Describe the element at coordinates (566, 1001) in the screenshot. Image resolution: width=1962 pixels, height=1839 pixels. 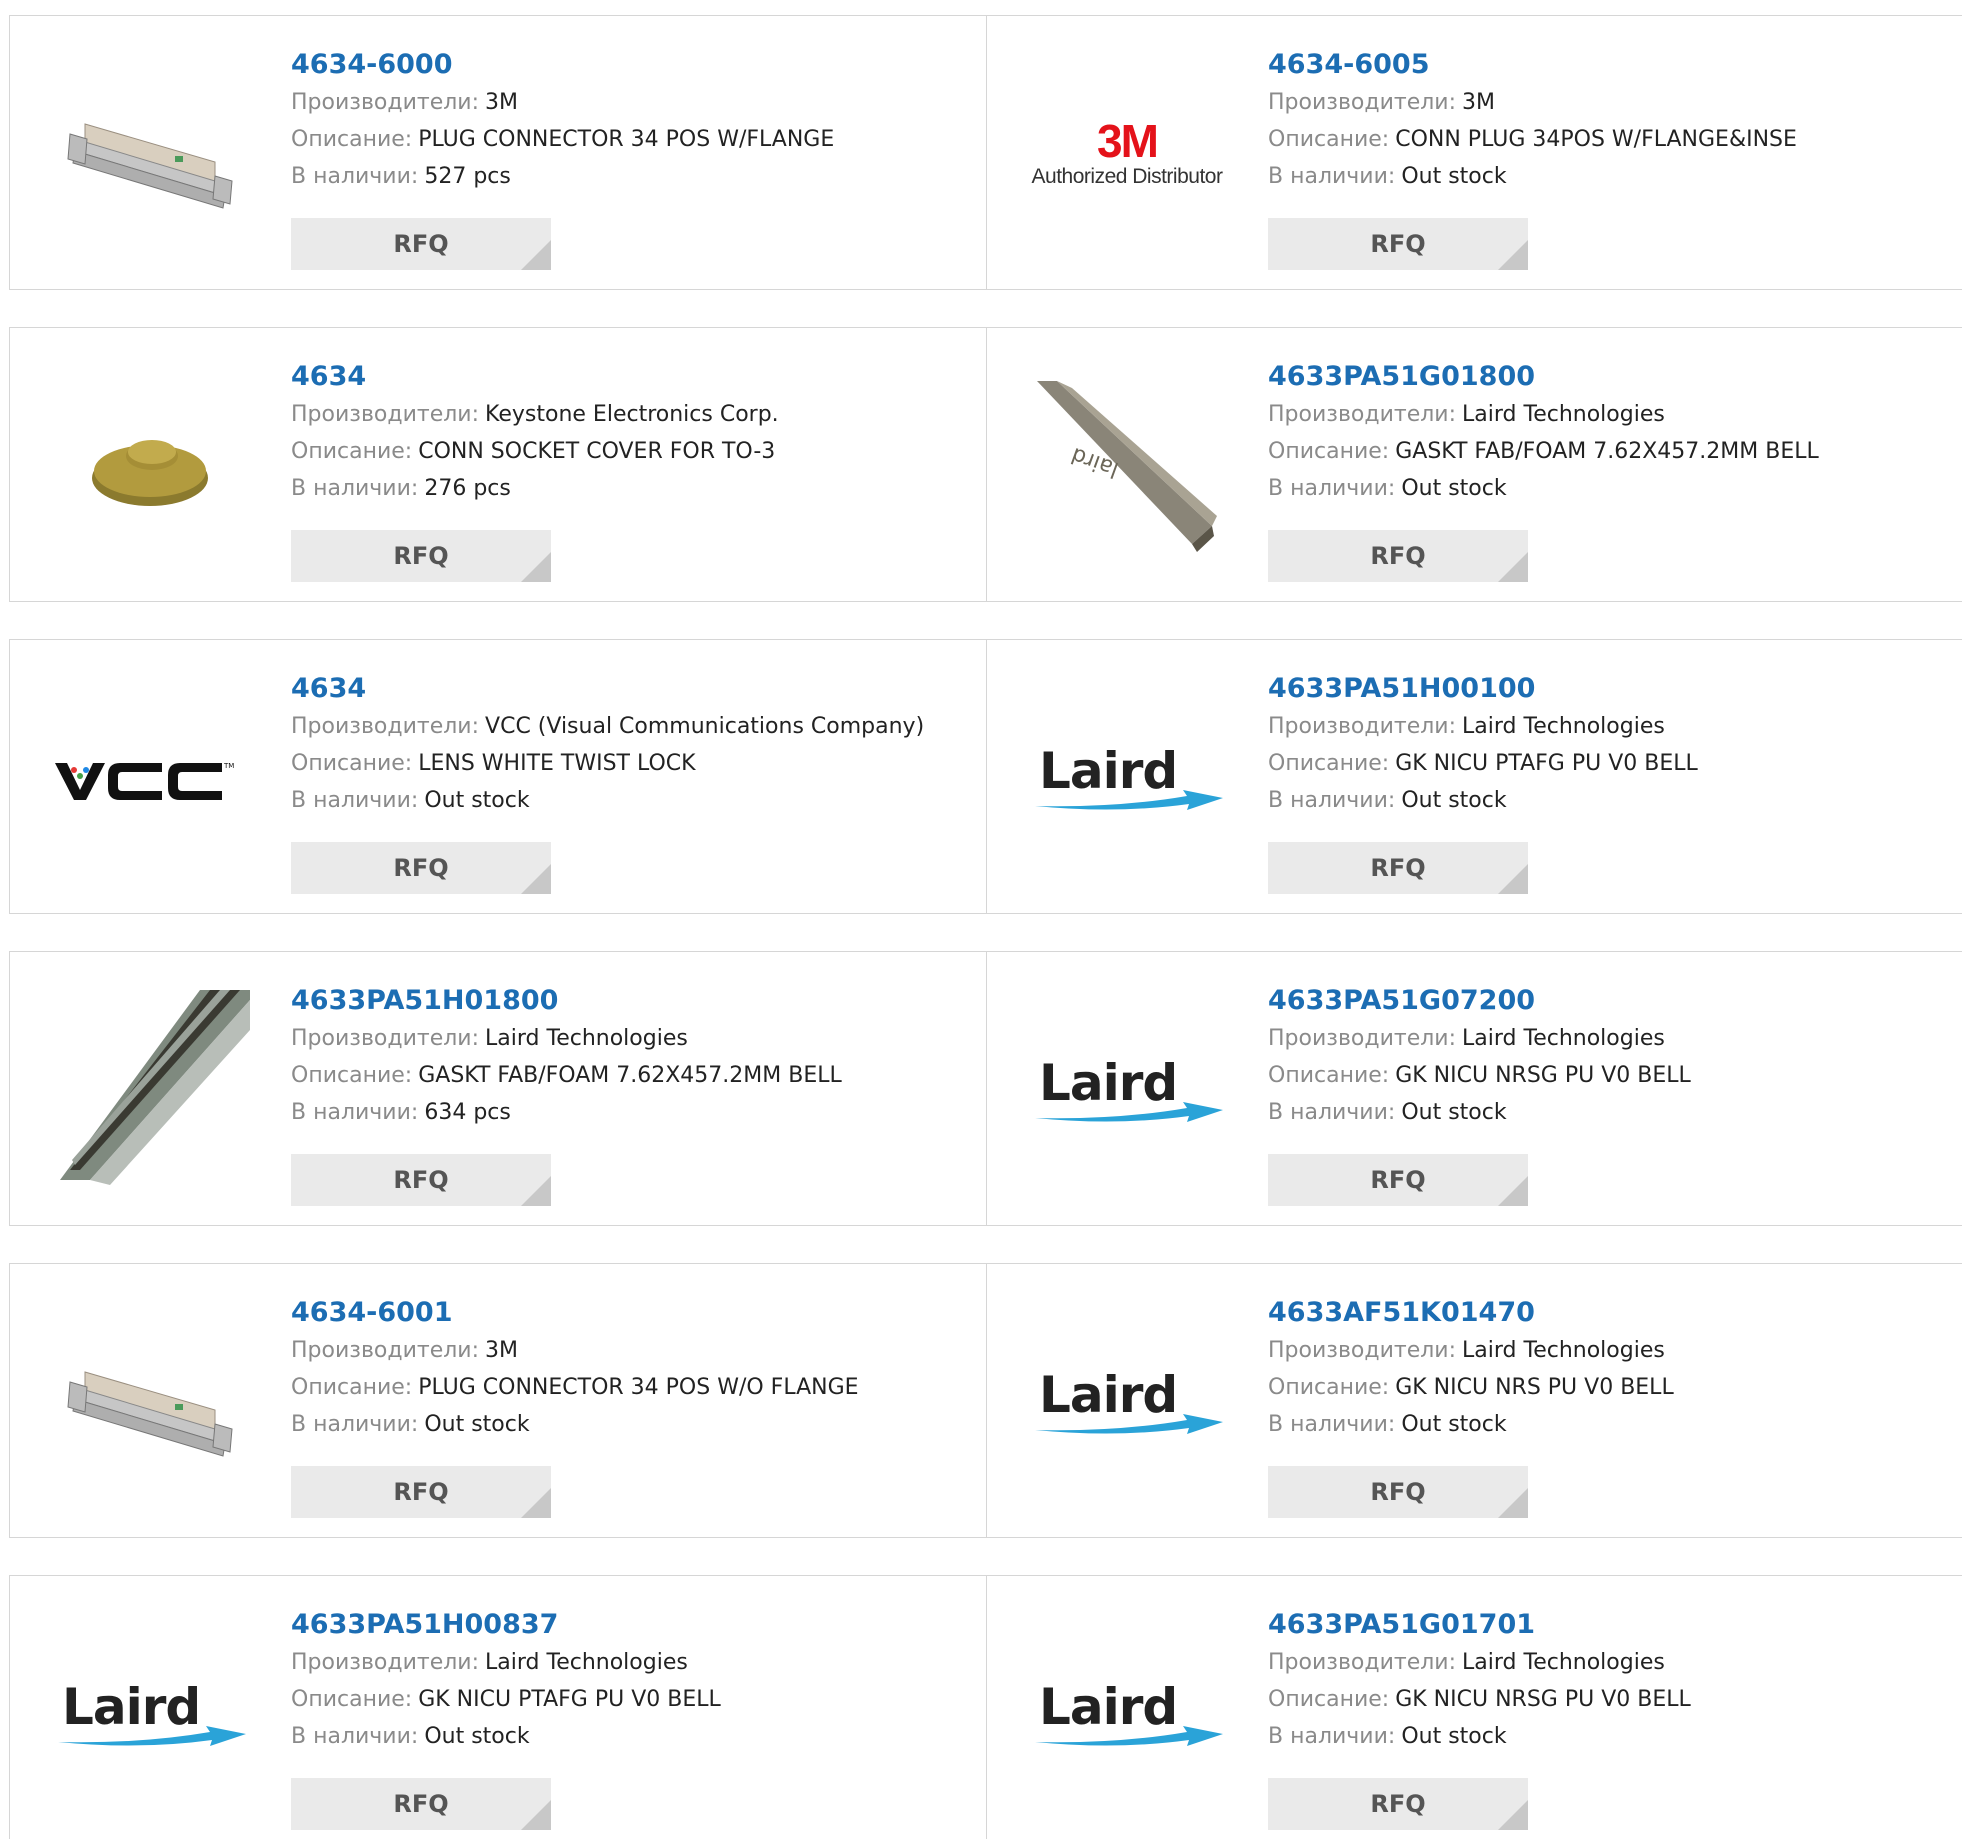
I see `part-number-link: 4633PA51H01800` at that location.